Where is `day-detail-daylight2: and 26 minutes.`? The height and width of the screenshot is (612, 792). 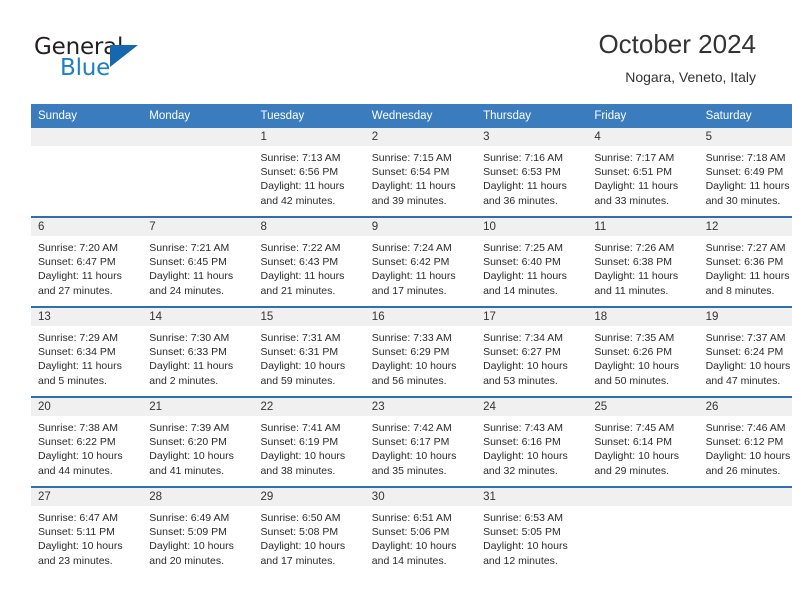
day-detail-daylight2: and 26 minutes. is located at coordinates (743, 470).